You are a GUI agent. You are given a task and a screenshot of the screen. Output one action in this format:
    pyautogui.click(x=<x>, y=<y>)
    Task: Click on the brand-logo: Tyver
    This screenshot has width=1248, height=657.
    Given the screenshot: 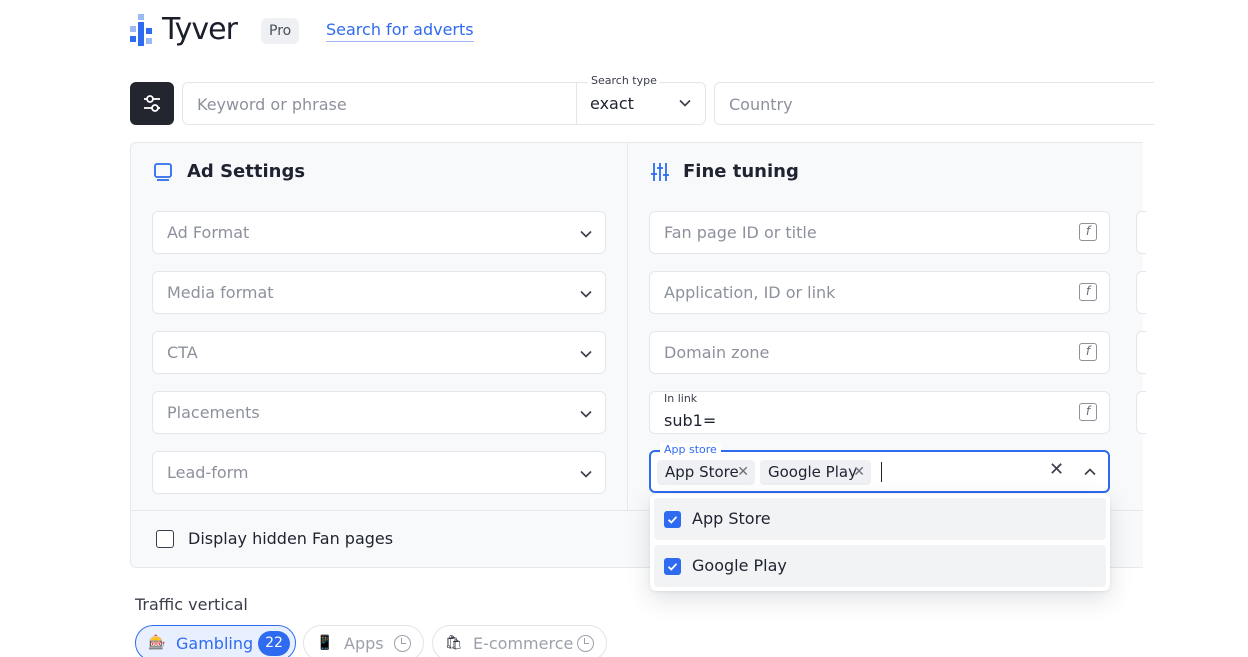 What is the action you would take?
    pyautogui.click(x=184, y=29)
    